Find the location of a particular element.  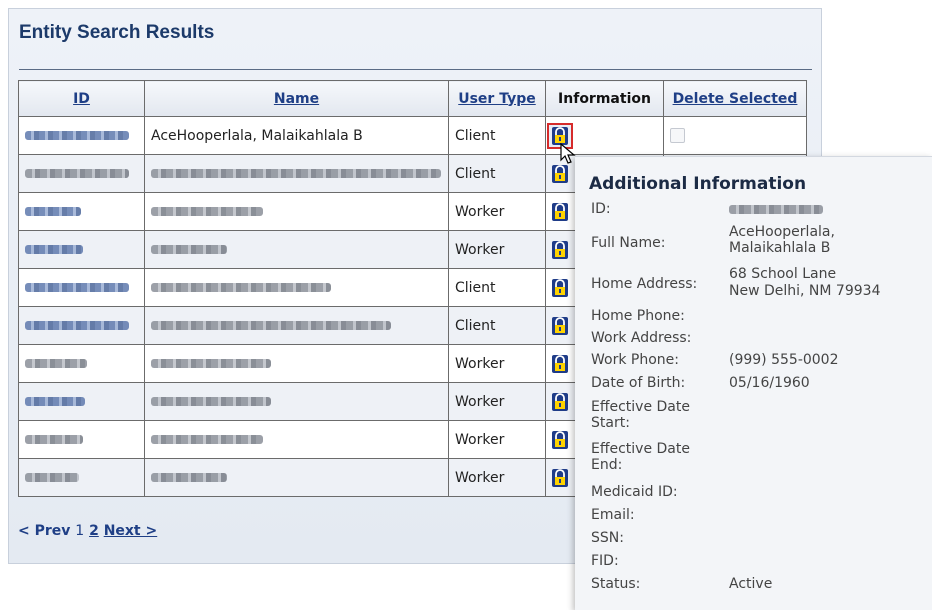

pagination: < Prev 1 2 Next > is located at coordinates (87, 531).